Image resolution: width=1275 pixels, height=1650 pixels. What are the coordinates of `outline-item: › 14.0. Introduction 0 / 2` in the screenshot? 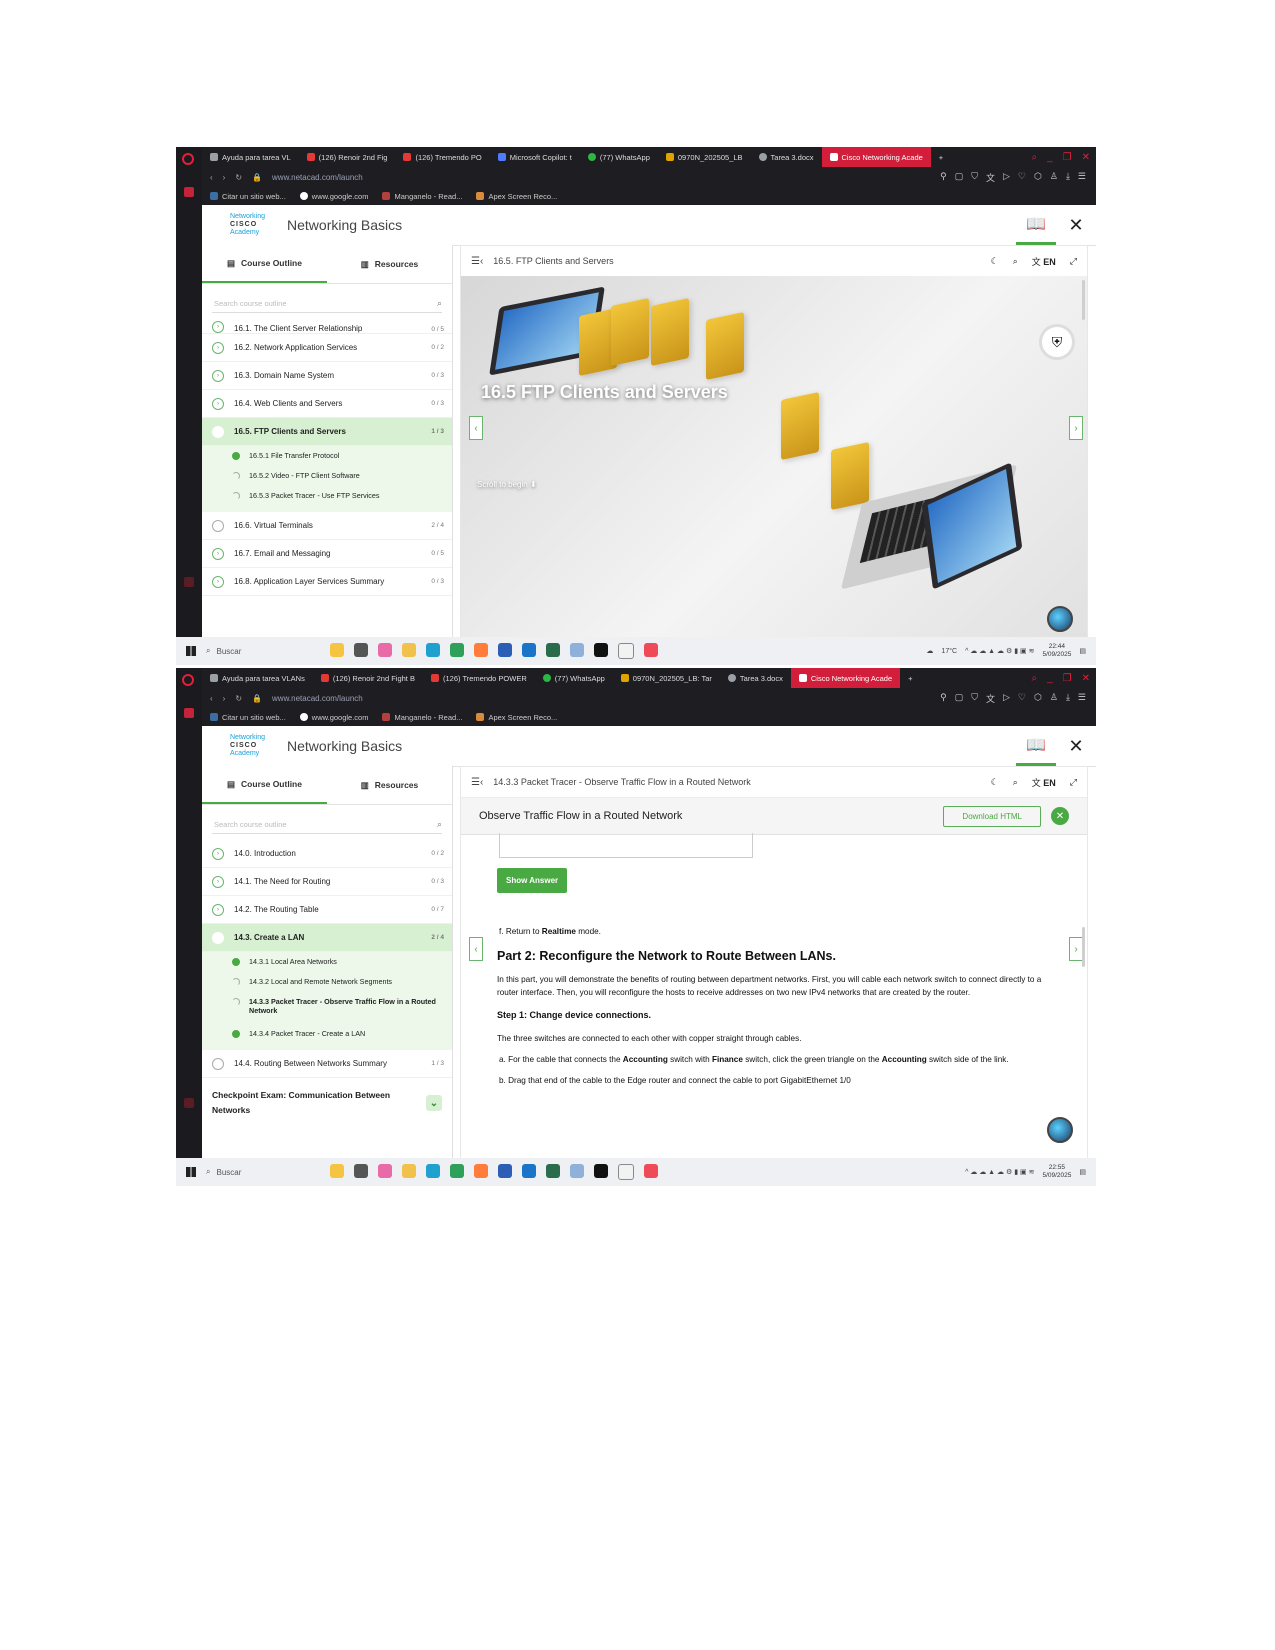 It's located at (327, 854).